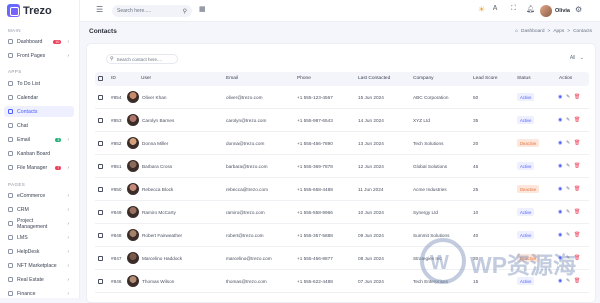  Describe the element at coordinates (39, 97) in the screenshot. I see `sidebar-item-calendar: Calendar` at that location.